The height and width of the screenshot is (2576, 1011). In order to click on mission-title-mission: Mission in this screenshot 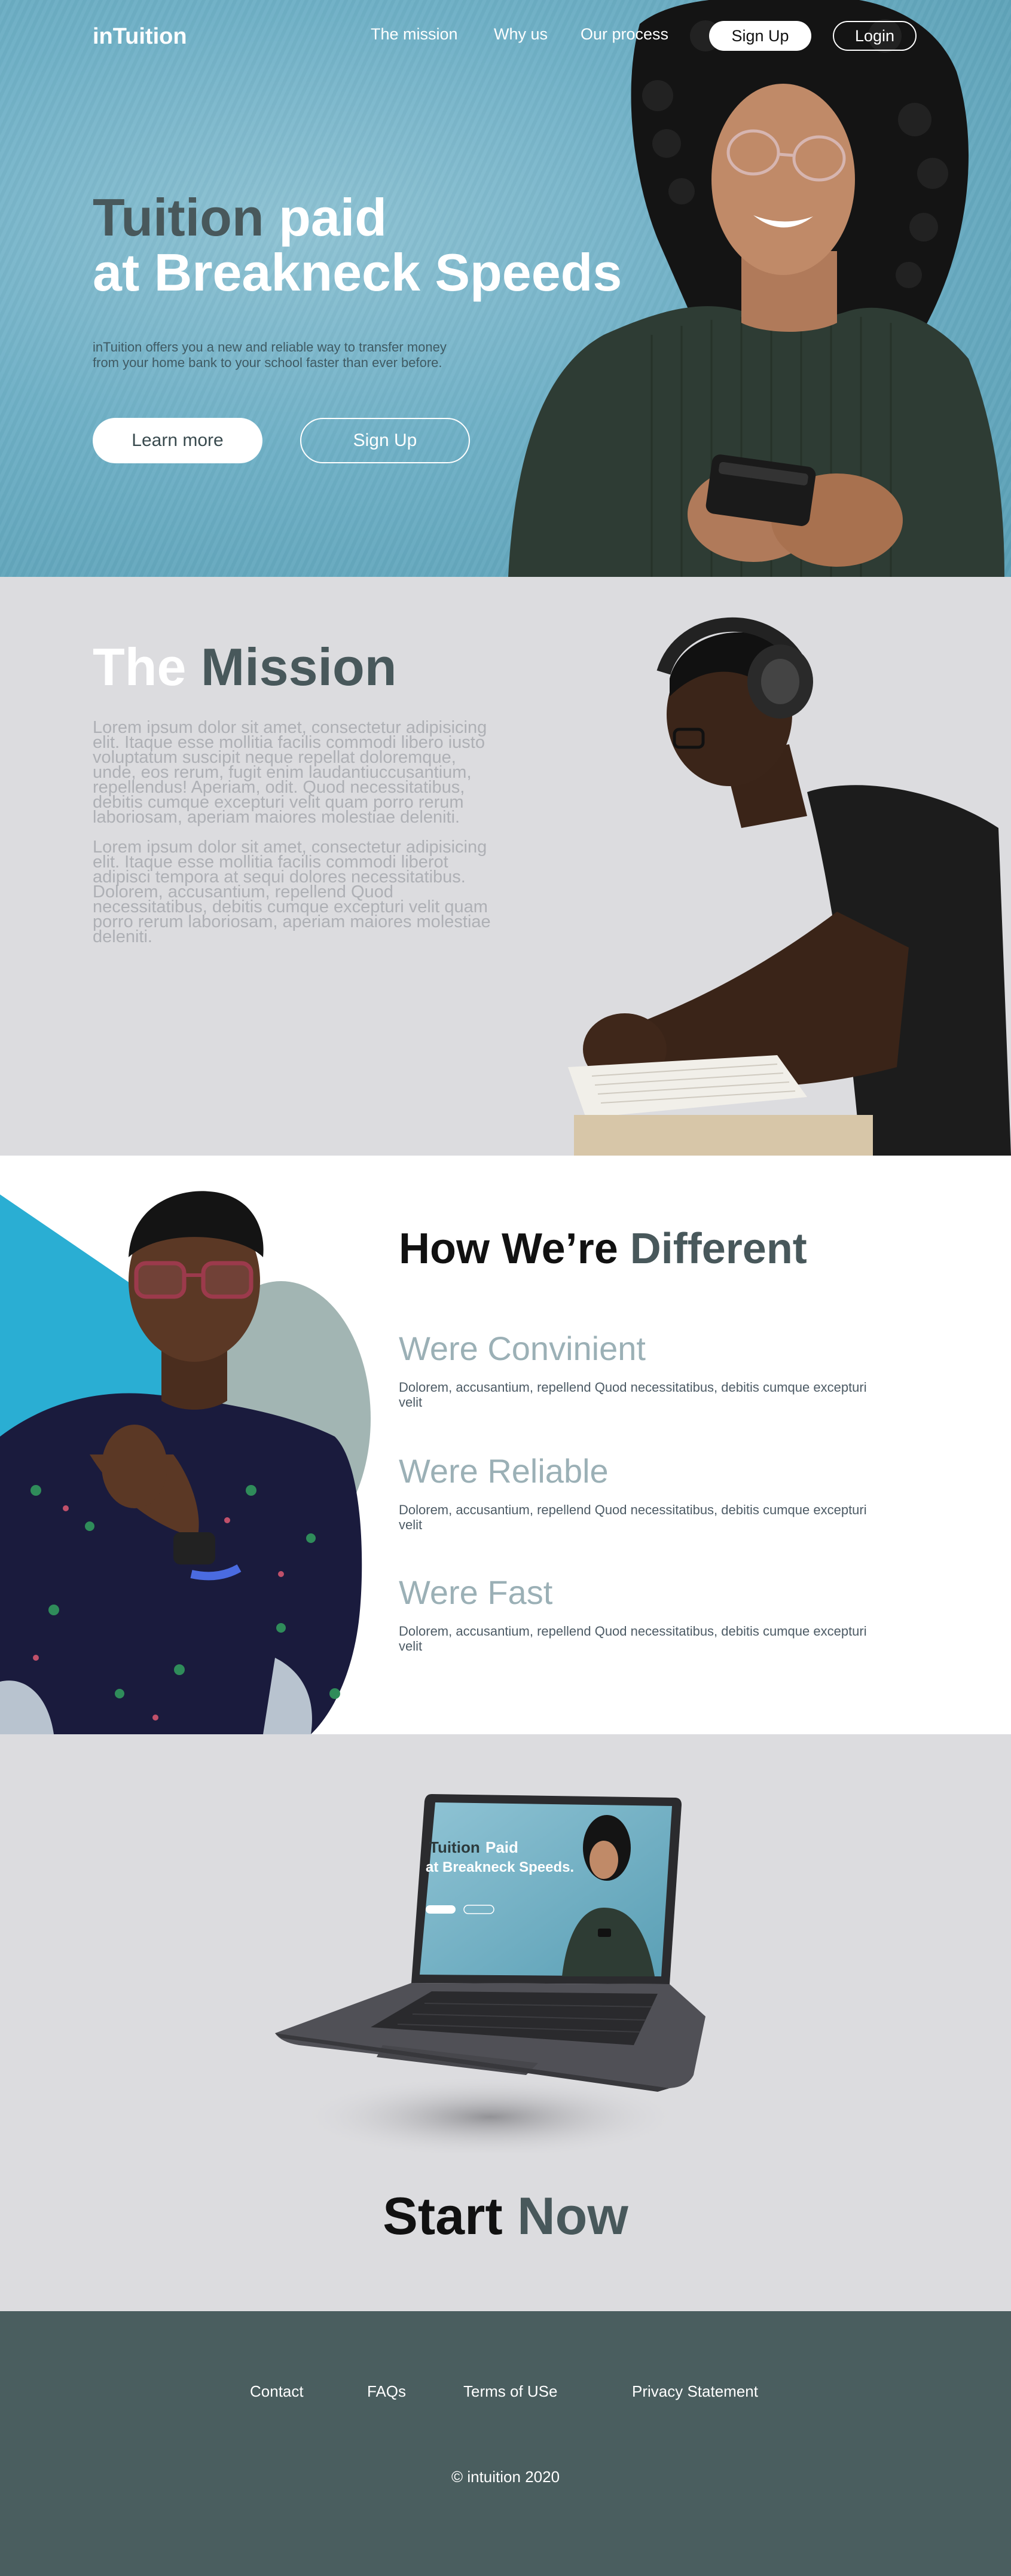, I will do `click(298, 666)`.